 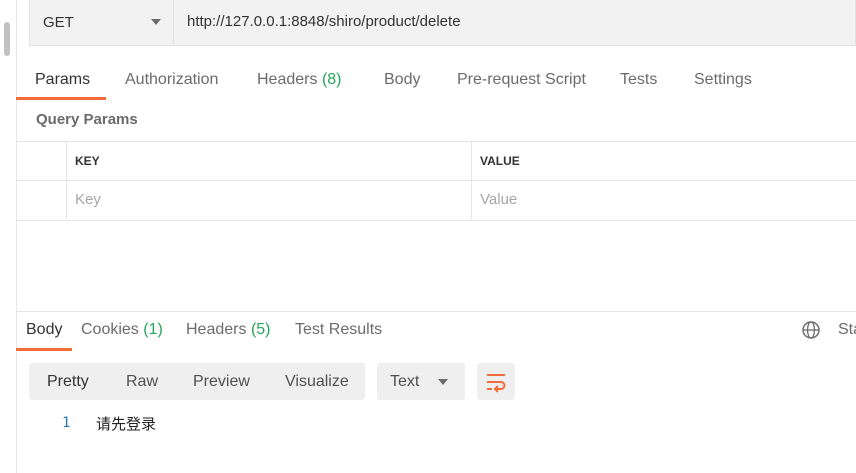 What do you see at coordinates (228, 330) in the screenshot?
I see `response-tab-headers: Headers (5)` at bounding box center [228, 330].